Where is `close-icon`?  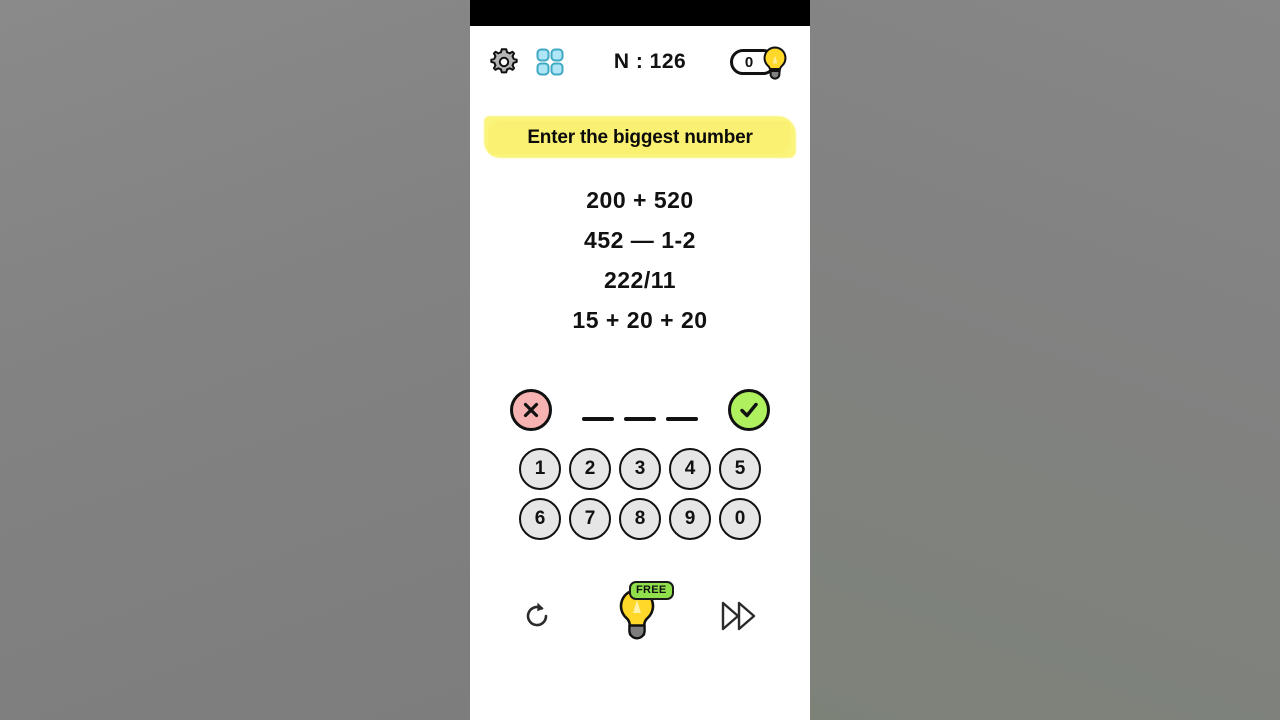
close-icon is located at coordinates (531, 409).